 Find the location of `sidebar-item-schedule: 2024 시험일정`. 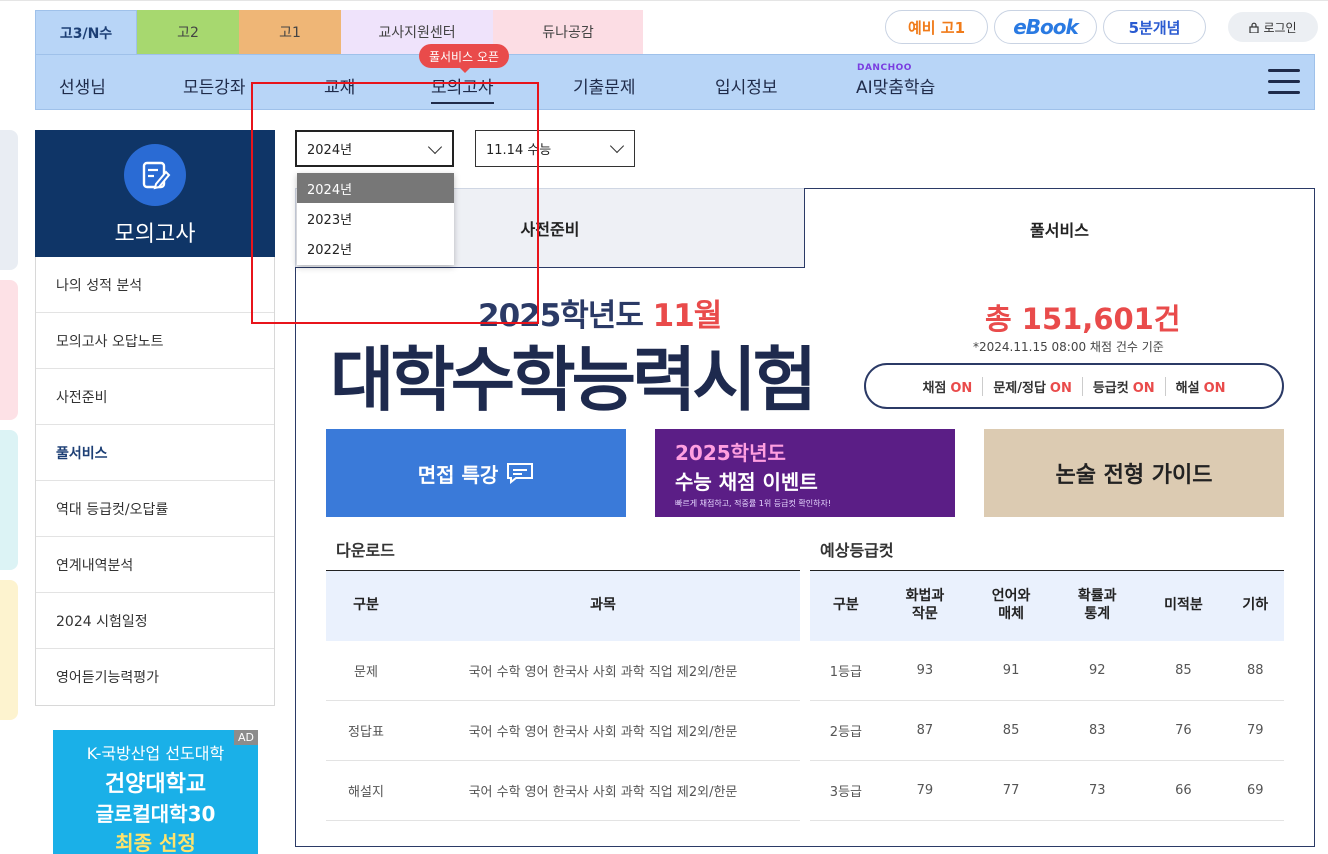

sidebar-item-schedule: 2024 시험일정 is located at coordinates (155, 621).